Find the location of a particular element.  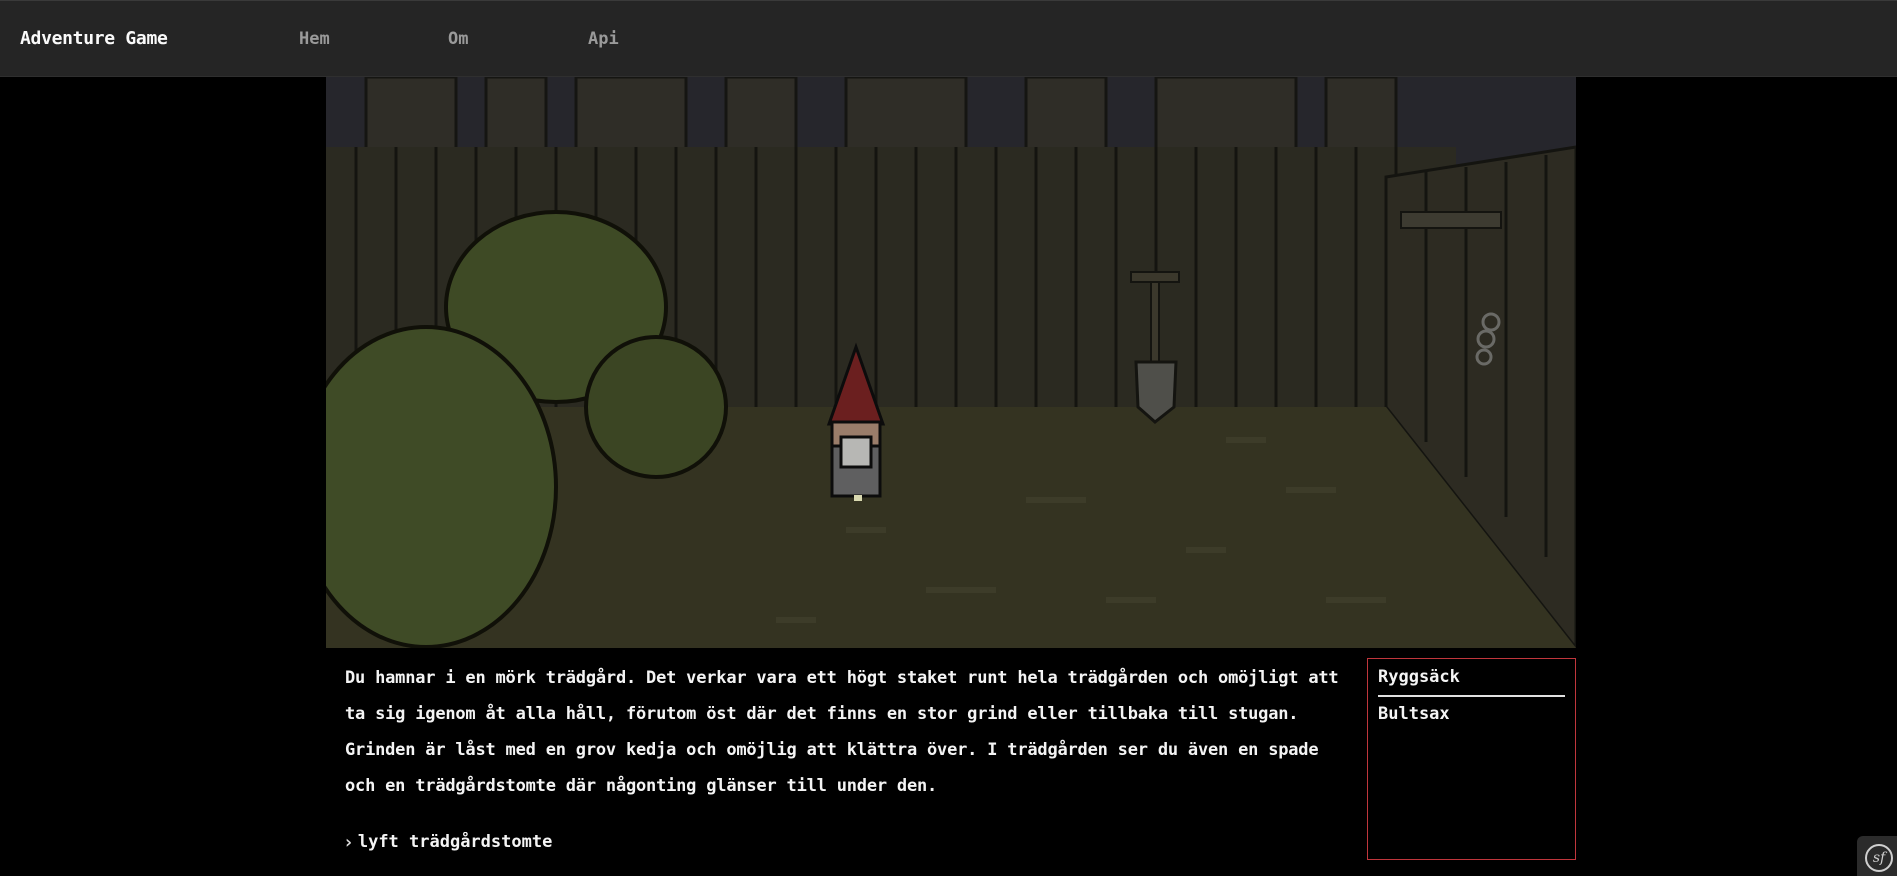

symfony-icon: sf is located at coordinates (1879, 858).